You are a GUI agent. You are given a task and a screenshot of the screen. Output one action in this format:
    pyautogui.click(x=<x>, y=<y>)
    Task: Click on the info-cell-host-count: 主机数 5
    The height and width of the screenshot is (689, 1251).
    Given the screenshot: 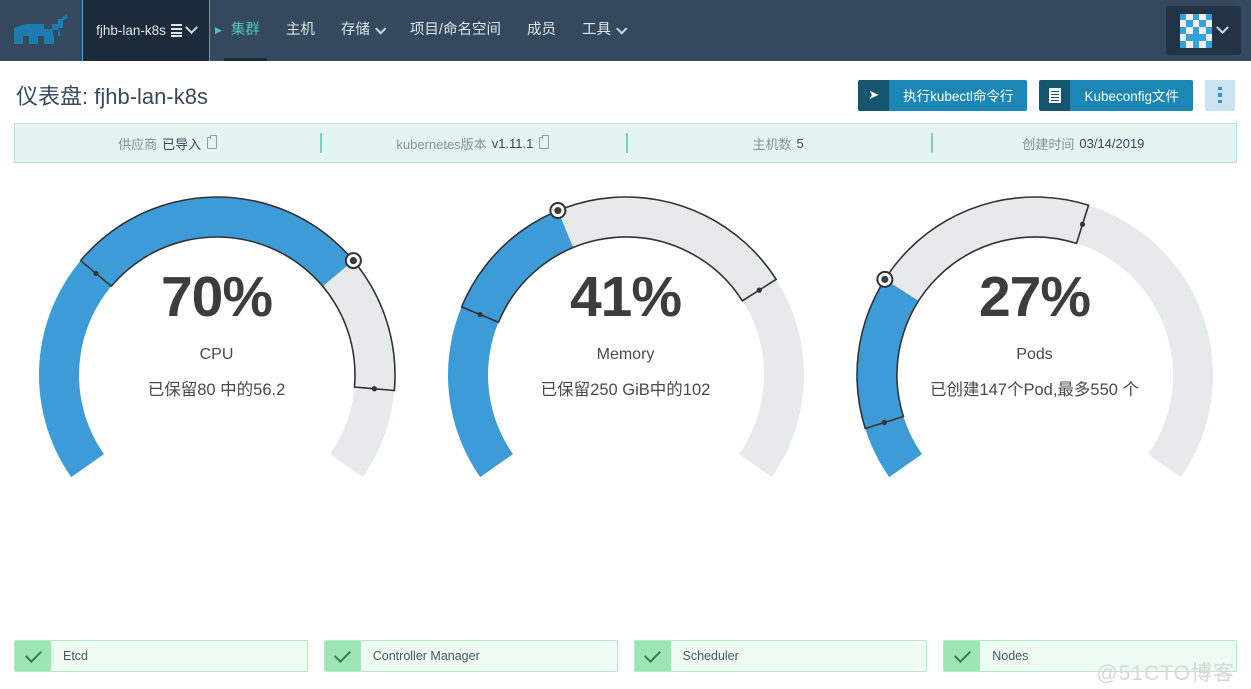 What is the action you would take?
    pyautogui.click(x=778, y=143)
    